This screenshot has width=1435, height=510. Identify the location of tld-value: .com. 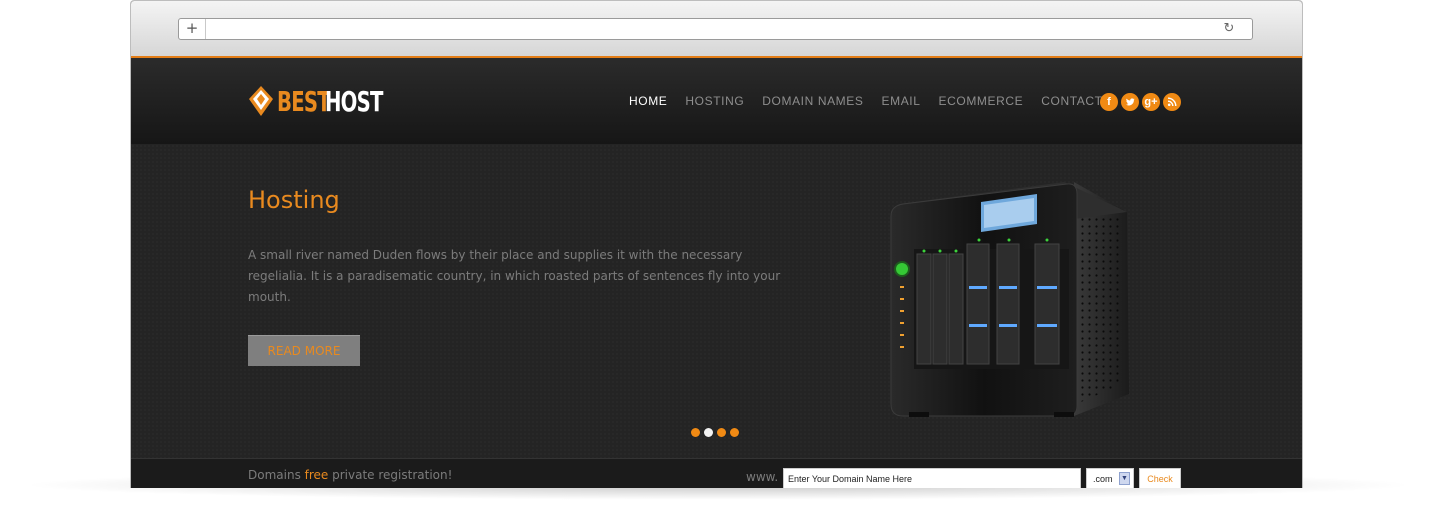
(1103, 479).